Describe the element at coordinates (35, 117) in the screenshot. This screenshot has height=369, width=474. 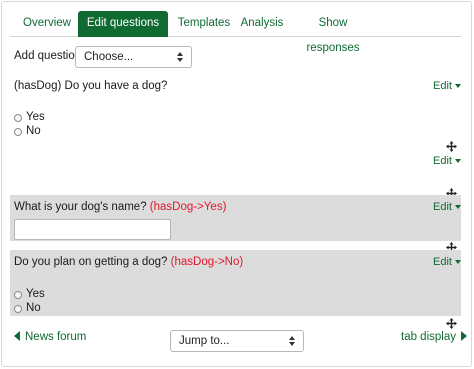
I see `question-1-option-yes-label: Yes` at that location.